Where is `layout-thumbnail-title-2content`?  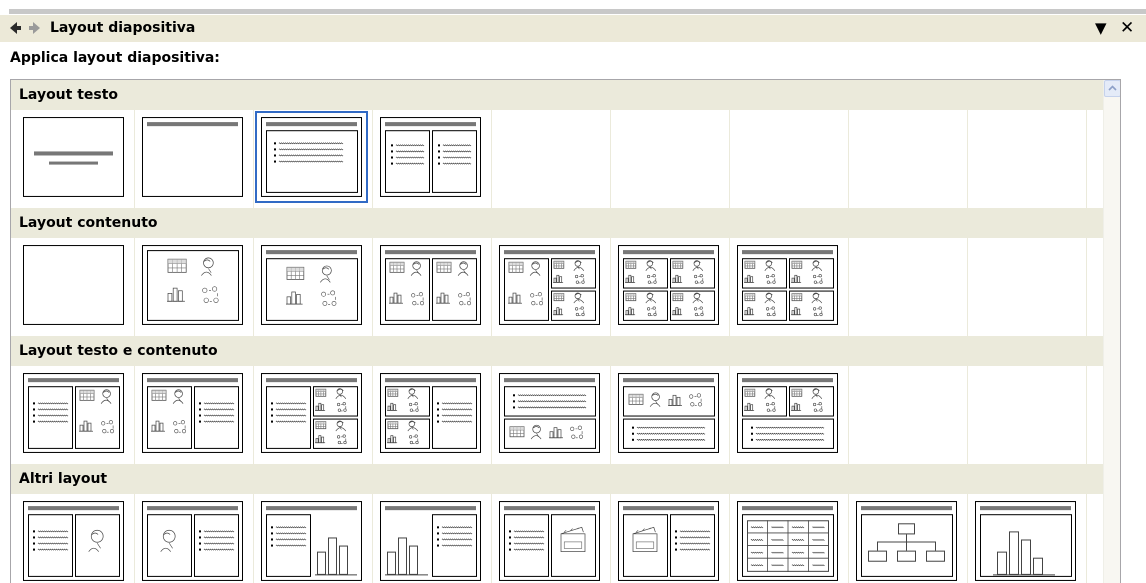
layout-thumbnail-title-2content is located at coordinates (430, 285).